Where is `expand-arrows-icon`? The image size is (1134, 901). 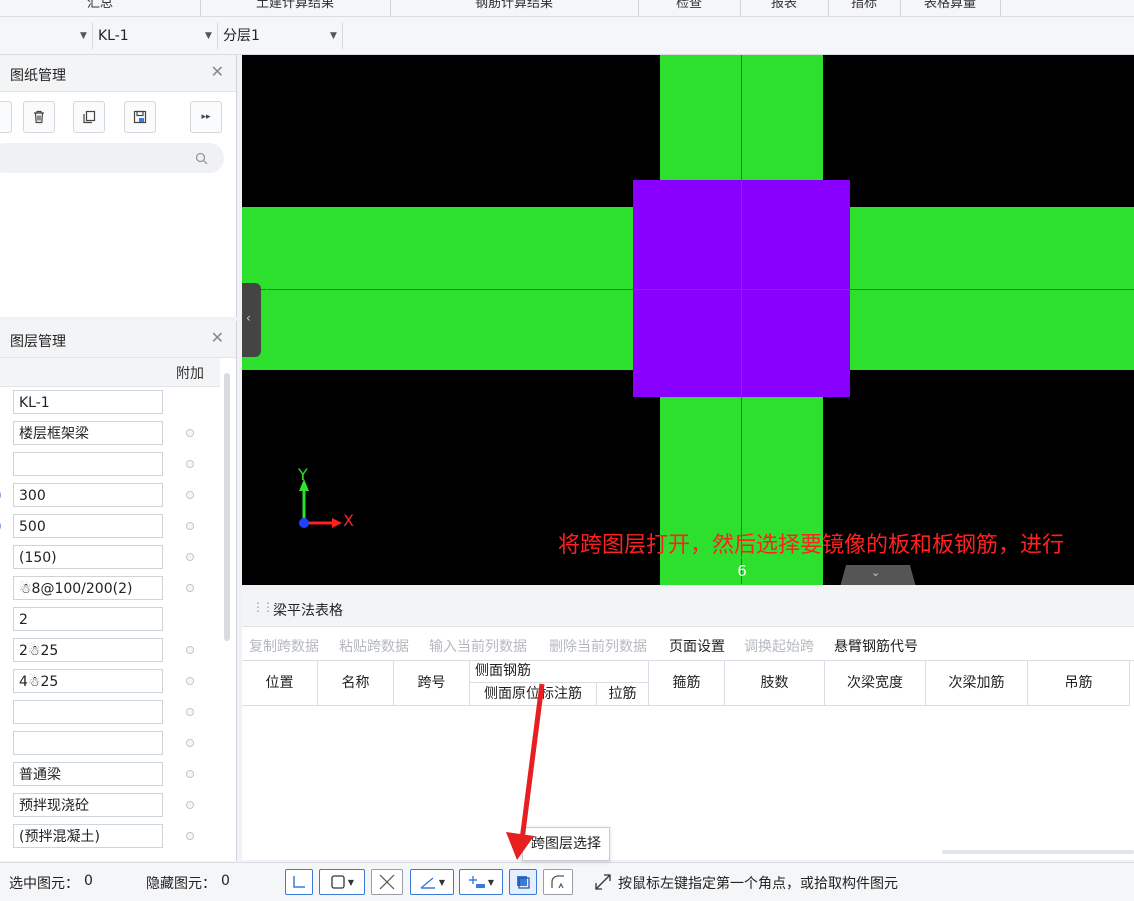
expand-arrows-icon is located at coordinates (603, 882).